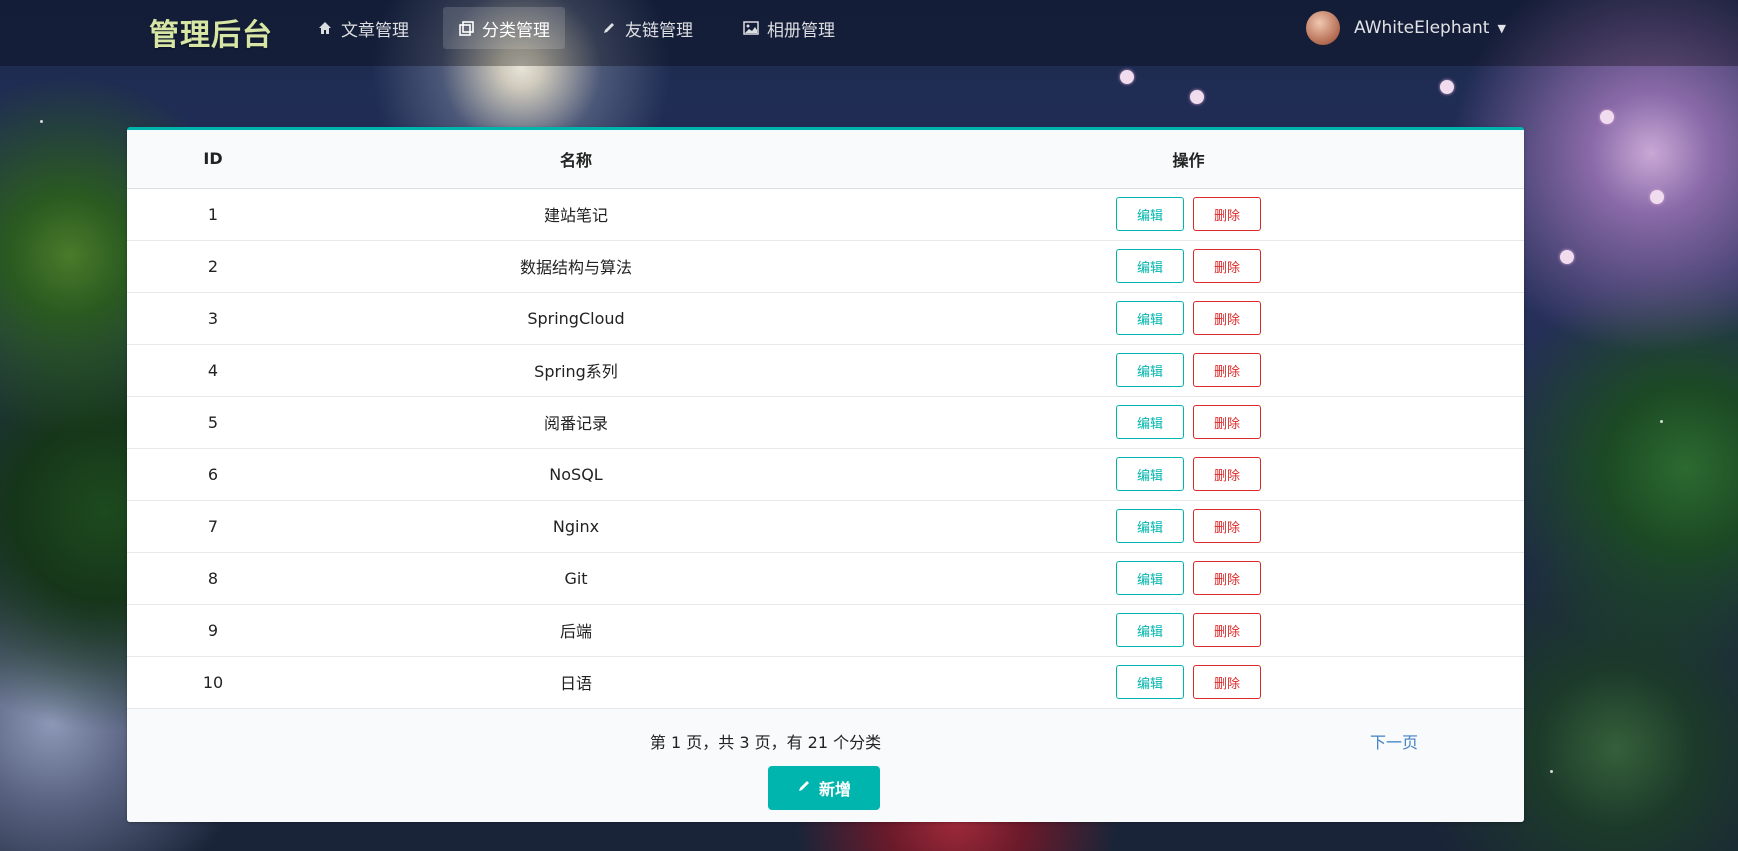  I want to click on avatar, so click(1323, 28).